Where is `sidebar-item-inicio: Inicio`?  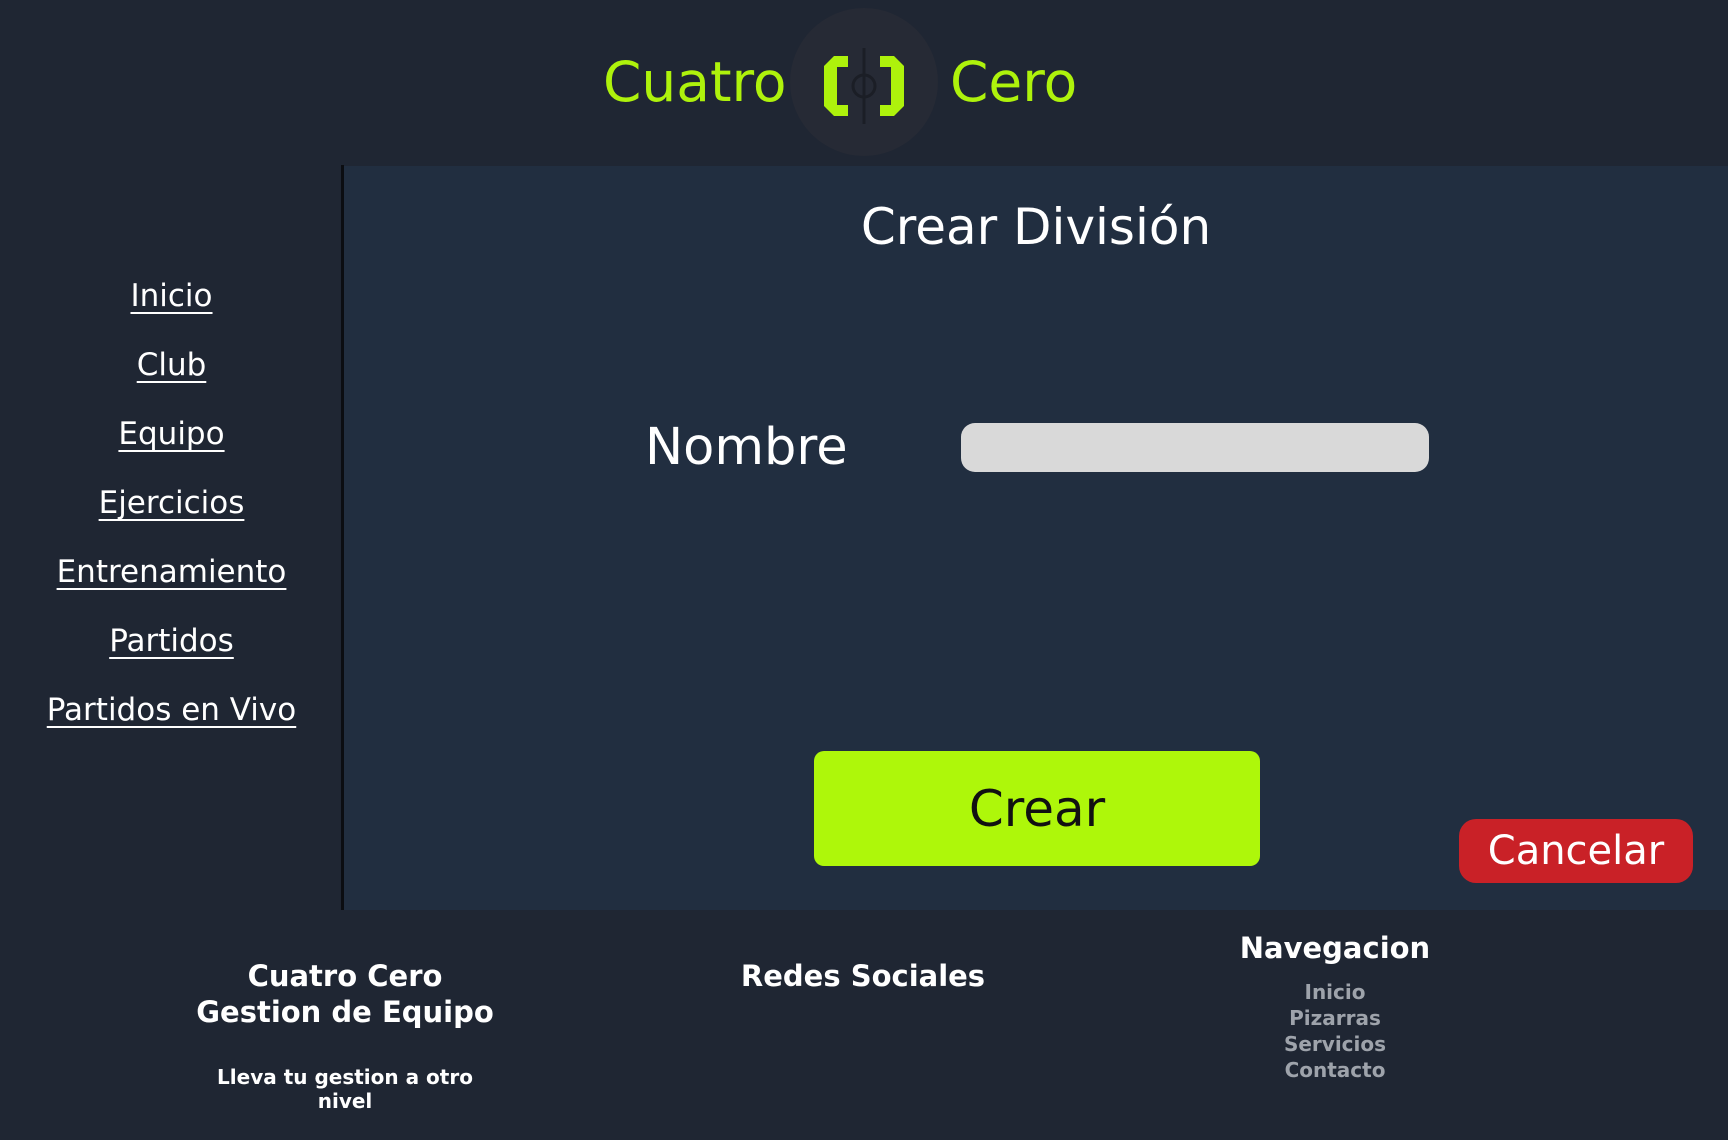
sidebar-item-inicio: Inicio is located at coordinates (171, 296).